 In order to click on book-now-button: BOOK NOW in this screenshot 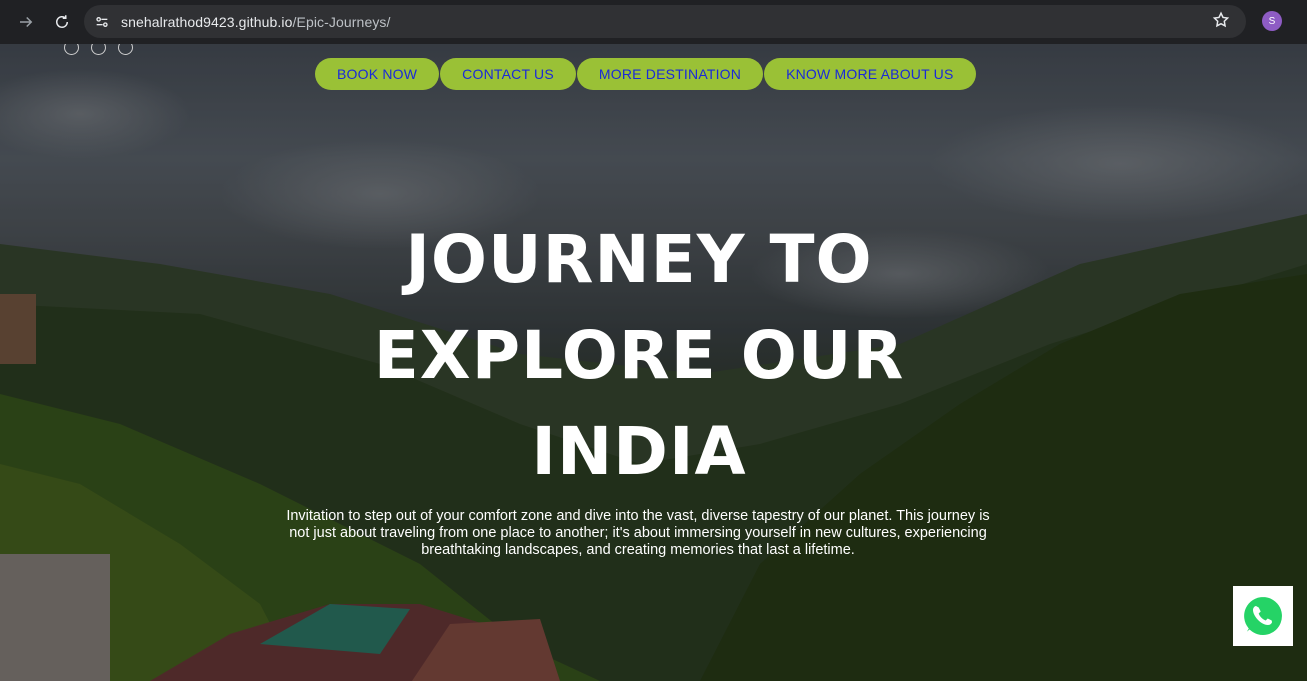, I will do `click(377, 74)`.